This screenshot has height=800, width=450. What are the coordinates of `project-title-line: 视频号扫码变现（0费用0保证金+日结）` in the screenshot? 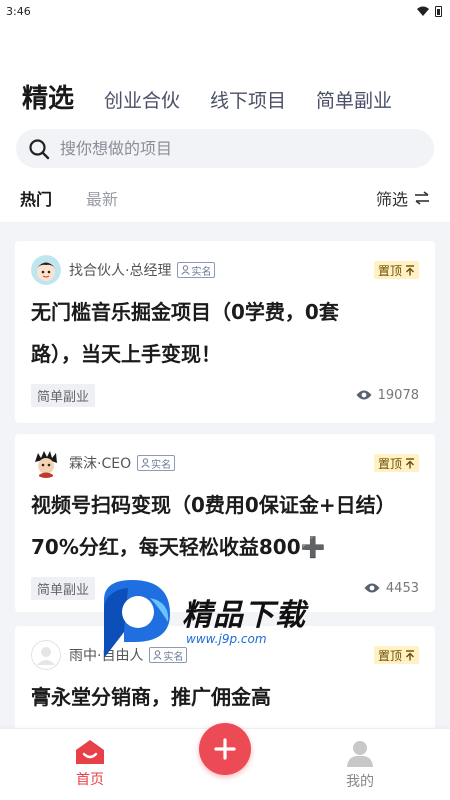 It's located at (213, 505).